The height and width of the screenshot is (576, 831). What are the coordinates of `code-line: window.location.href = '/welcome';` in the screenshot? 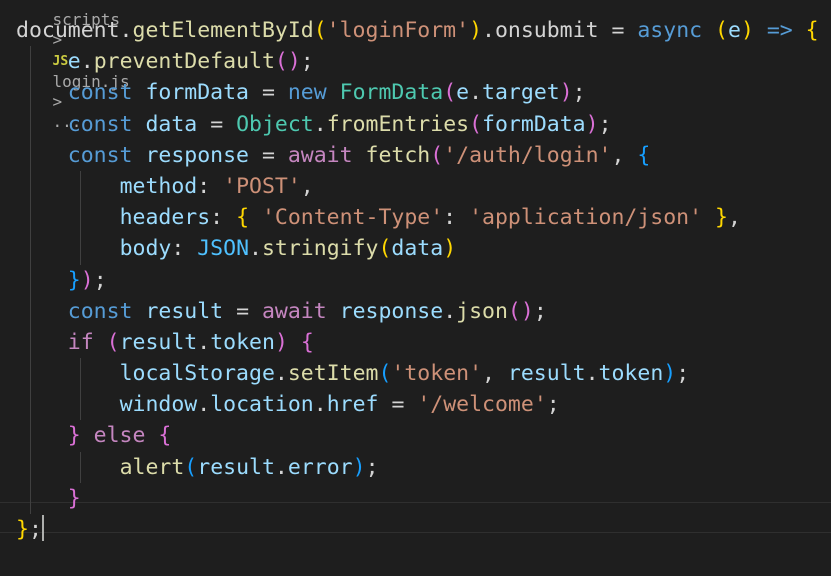 It's located at (417, 405).